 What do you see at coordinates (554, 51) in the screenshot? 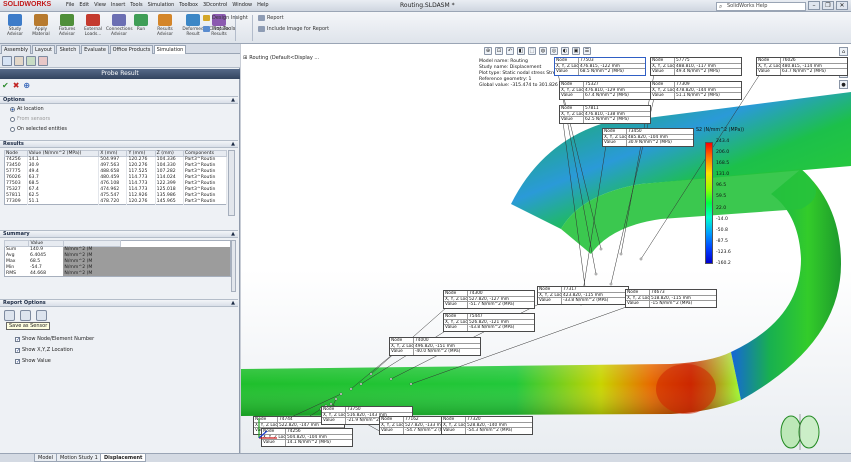
I see `hide-show-icon: ◎` at bounding box center [554, 51].